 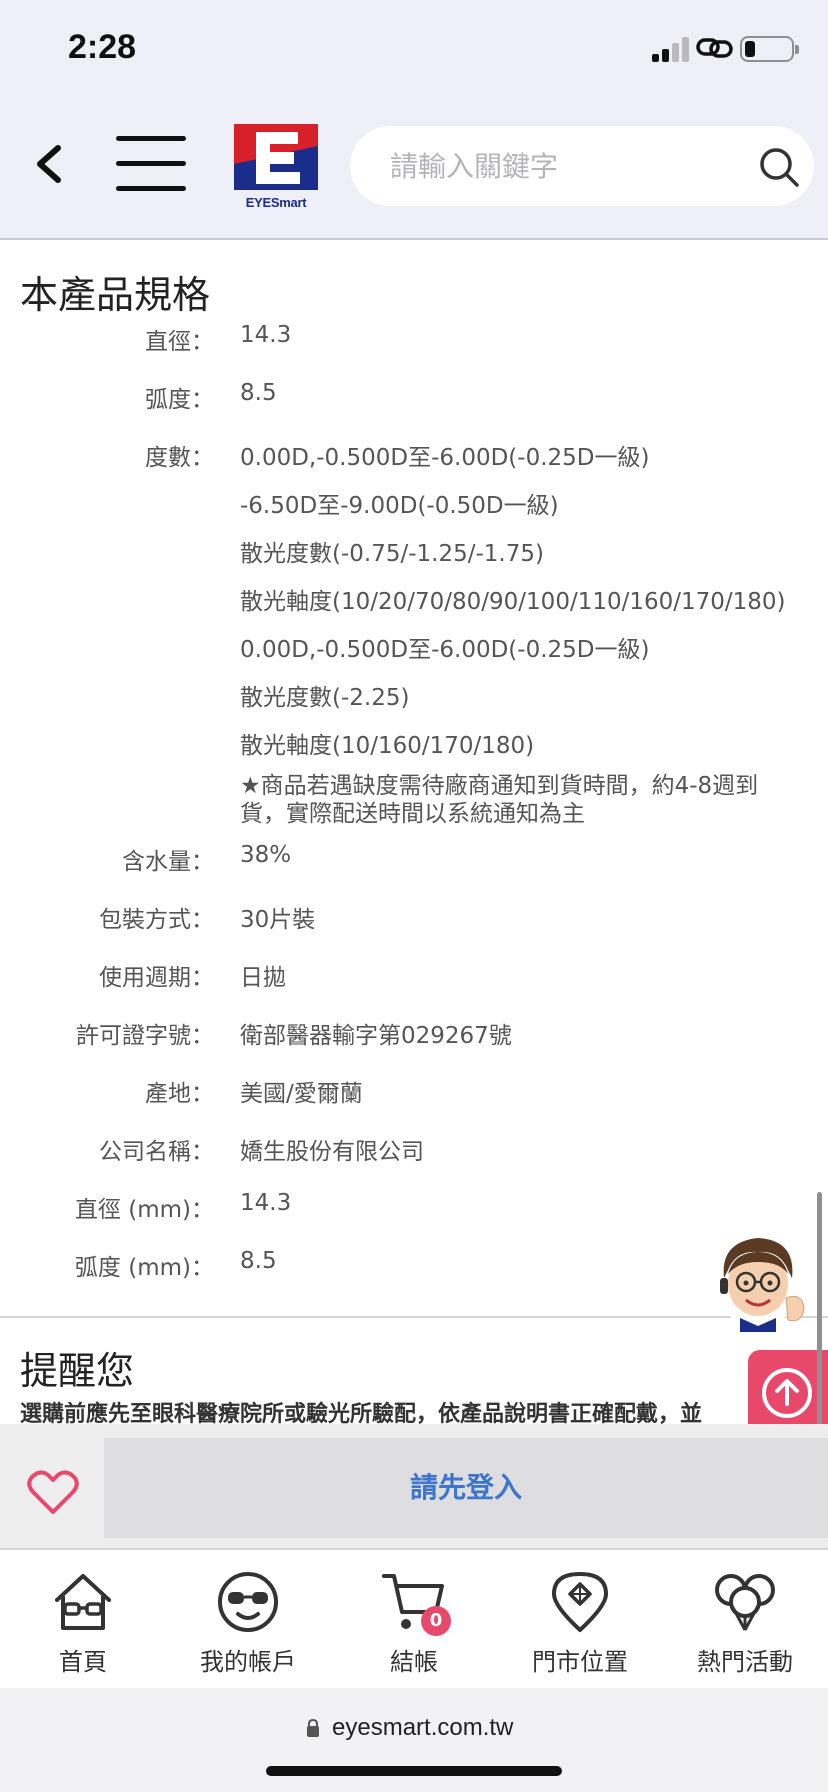 I want to click on link-icon, so click(x=714, y=48).